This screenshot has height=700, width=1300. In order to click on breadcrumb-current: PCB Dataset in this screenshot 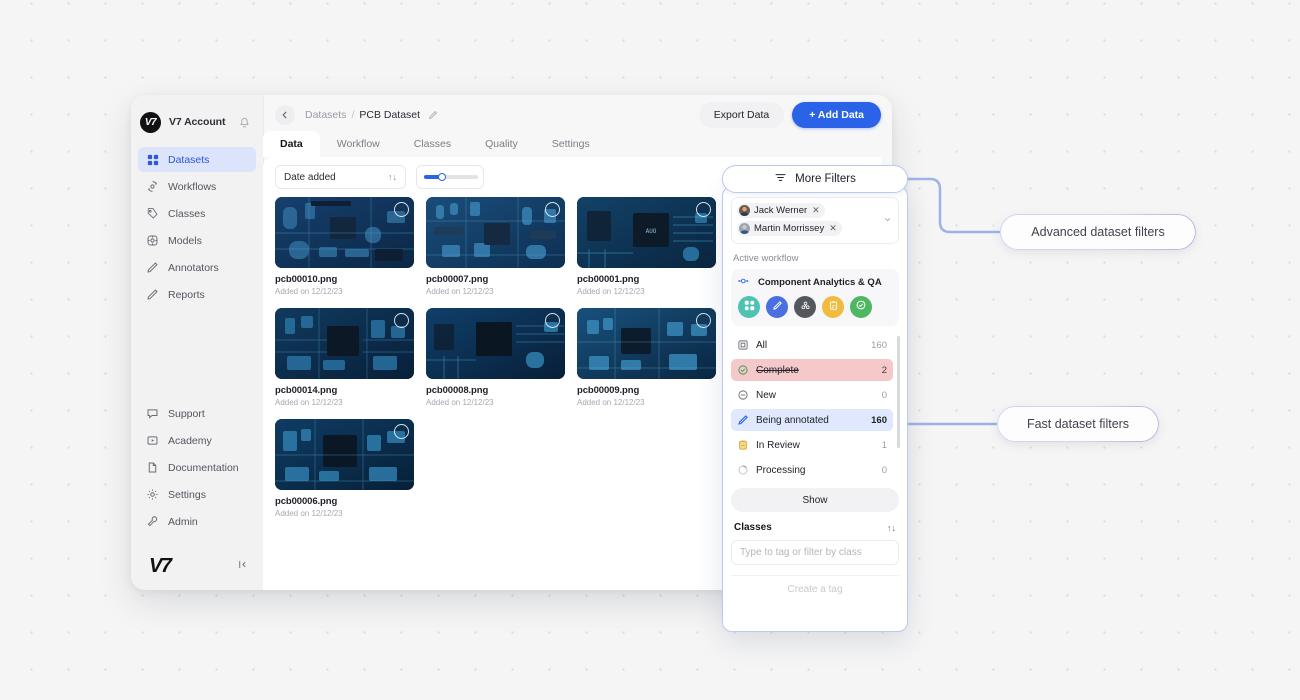, I will do `click(389, 115)`.